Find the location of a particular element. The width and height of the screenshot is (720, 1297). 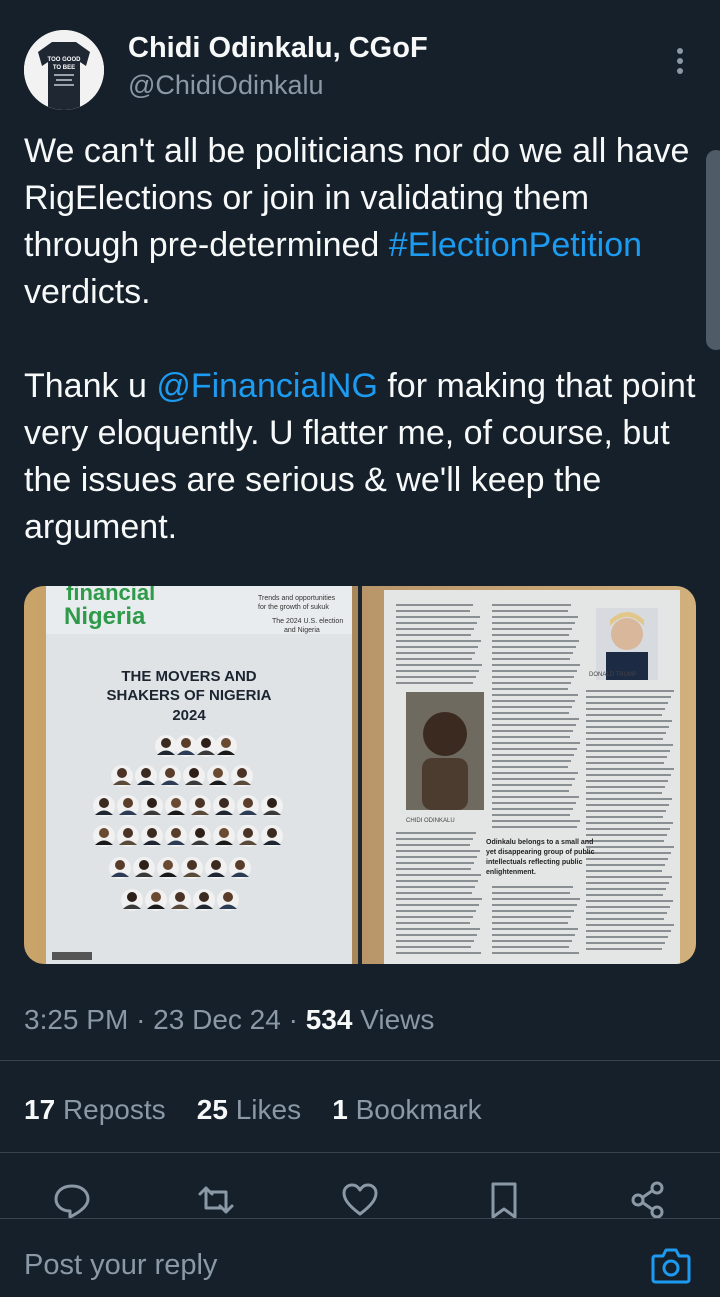

more-icon is located at coordinates (680, 61).